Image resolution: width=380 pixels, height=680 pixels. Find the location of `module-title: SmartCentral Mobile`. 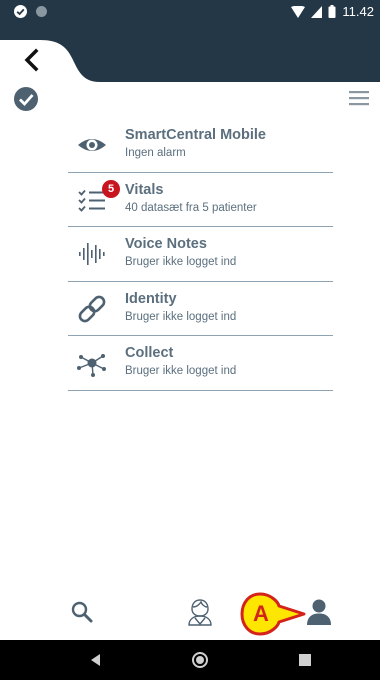

module-title: SmartCentral Mobile is located at coordinates (195, 135).